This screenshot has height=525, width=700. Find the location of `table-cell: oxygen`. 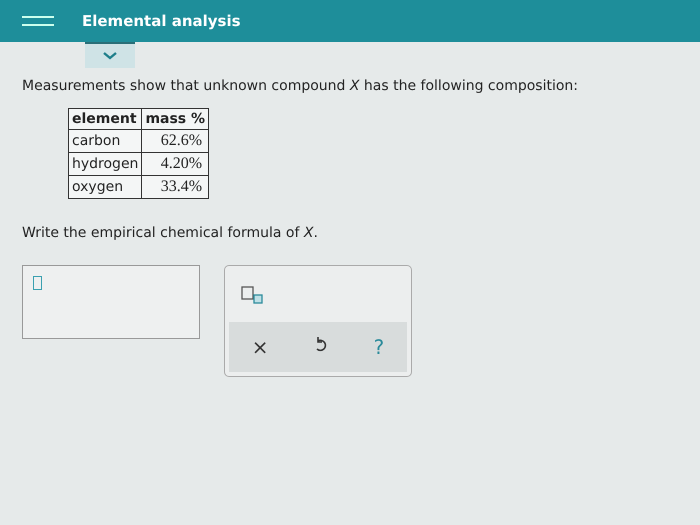

table-cell: oxygen is located at coordinates (105, 187).